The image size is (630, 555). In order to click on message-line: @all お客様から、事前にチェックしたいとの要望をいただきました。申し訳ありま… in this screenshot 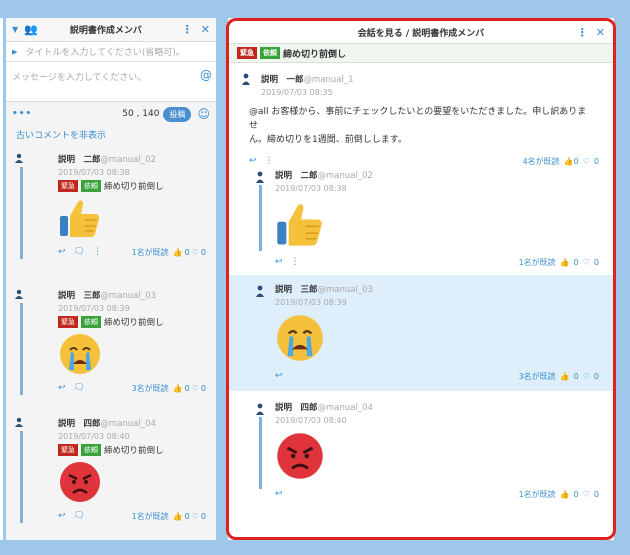, I will do `click(418, 119)`.